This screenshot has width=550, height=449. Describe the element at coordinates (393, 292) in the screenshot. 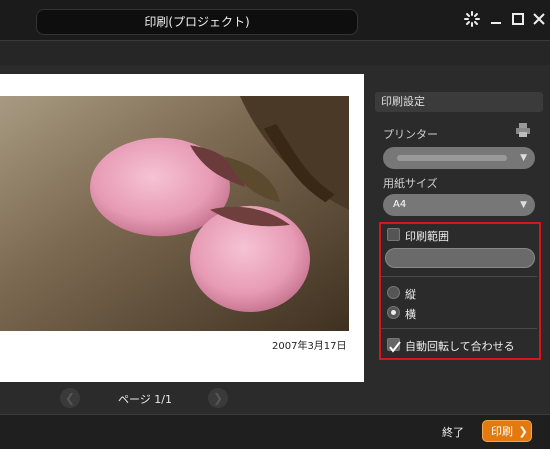

I see `orientation-portrait-radio` at that location.